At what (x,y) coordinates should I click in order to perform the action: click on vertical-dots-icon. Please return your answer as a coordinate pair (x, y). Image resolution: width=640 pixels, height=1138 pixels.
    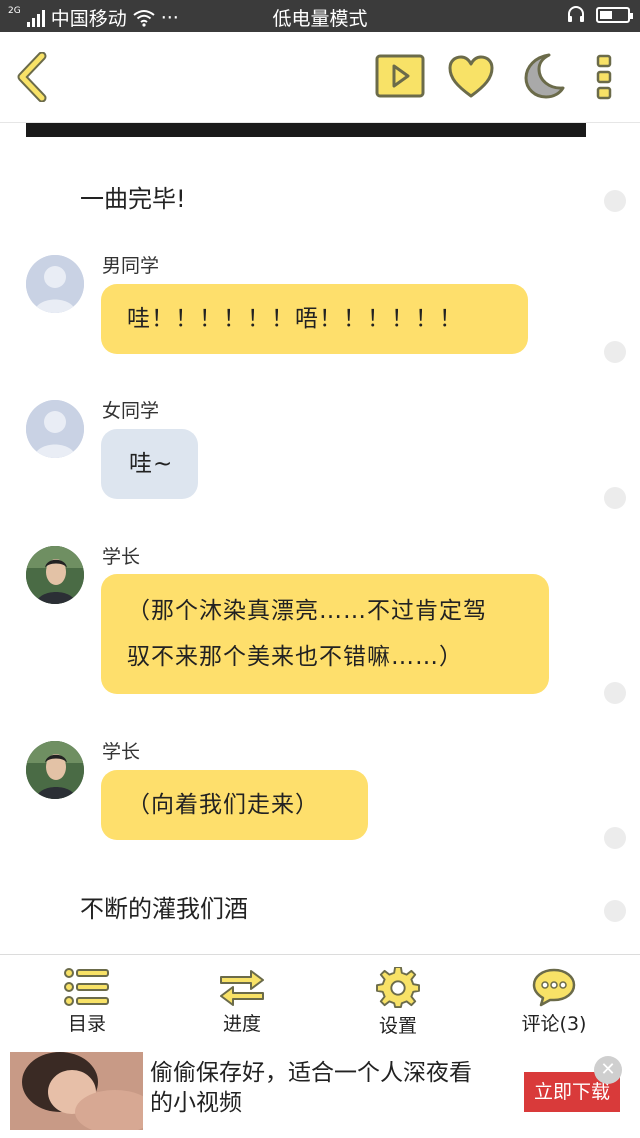
    Looking at the image, I should click on (604, 77).